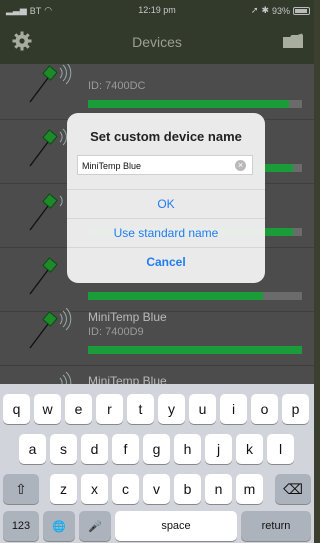 This screenshot has height=543, width=320. I want to click on dialog-title: Set custom device name, so click(166, 136).